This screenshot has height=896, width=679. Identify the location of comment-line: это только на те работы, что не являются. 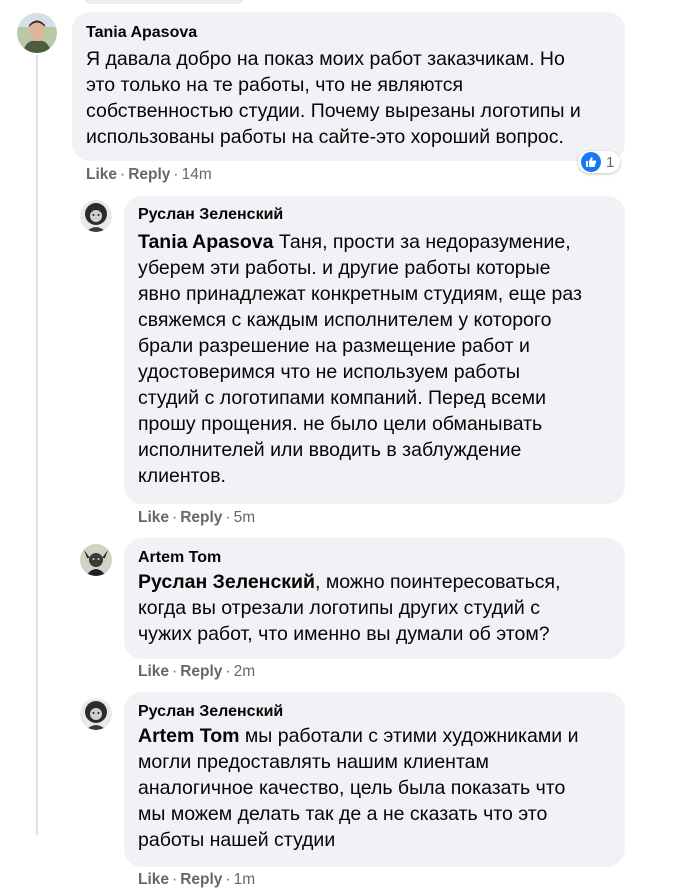
(275, 85).